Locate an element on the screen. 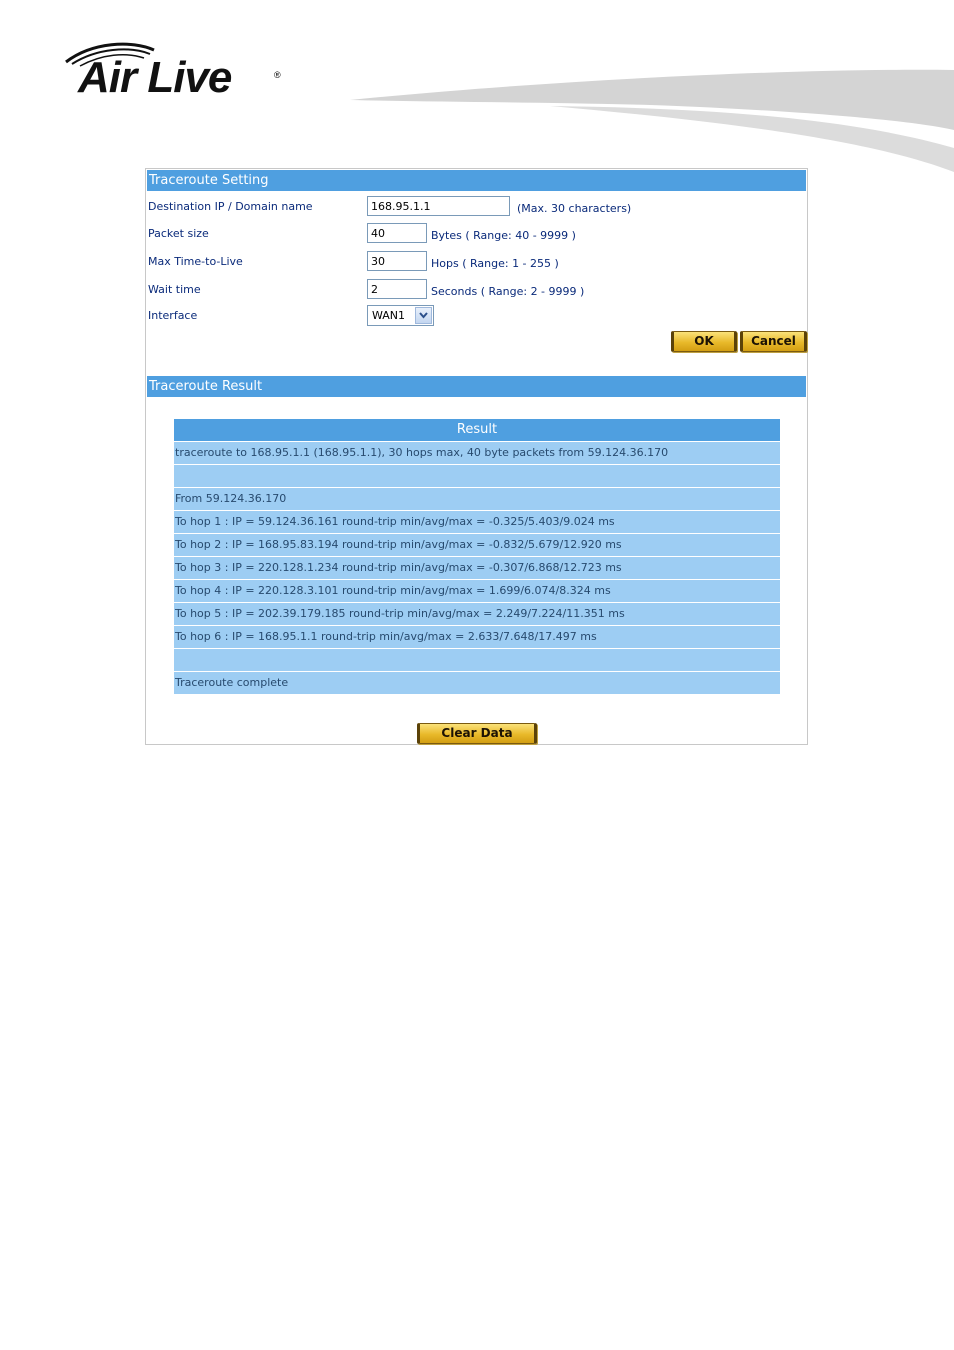  cancel-button: Cancel is located at coordinates (773, 341).